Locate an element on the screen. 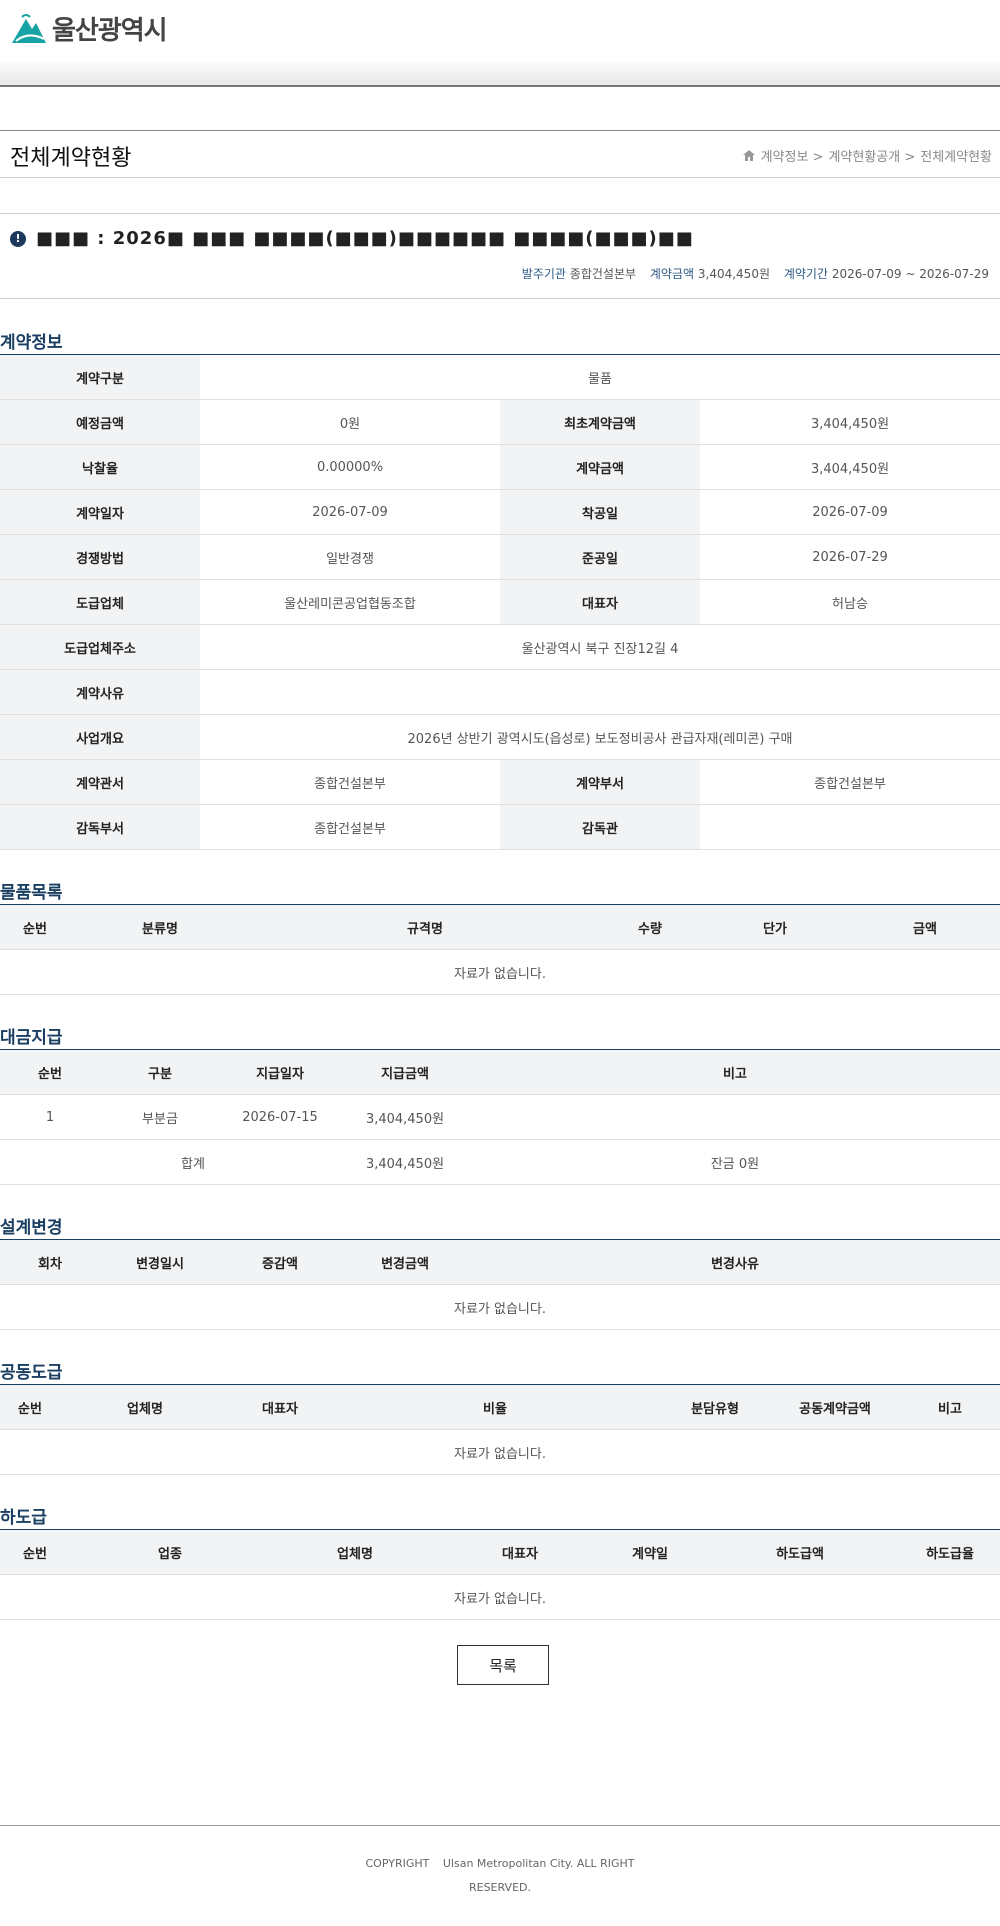 The height and width of the screenshot is (1926, 1000). section-title-subcontract: 하도급 is located at coordinates (23, 1518).